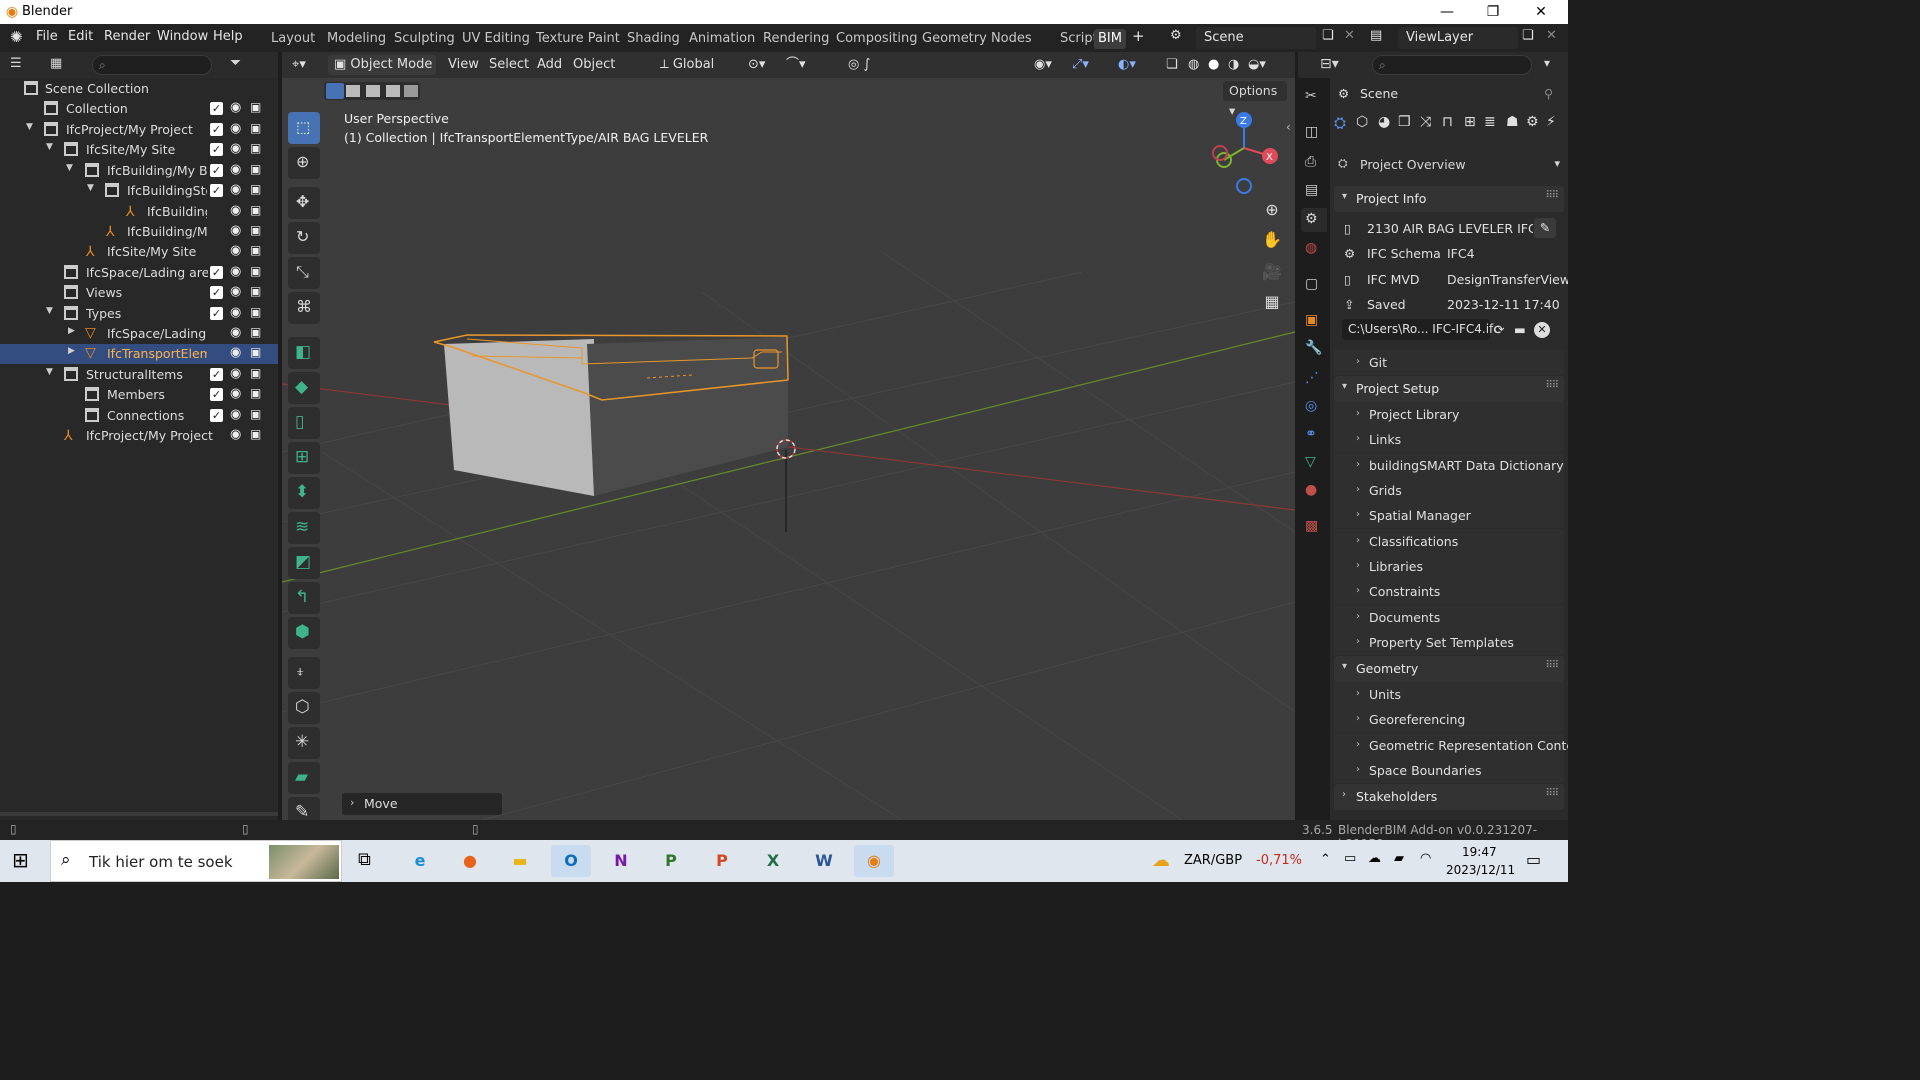  What do you see at coordinates (235, 63) in the screenshot?
I see `filter-icon: ⏷` at bounding box center [235, 63].